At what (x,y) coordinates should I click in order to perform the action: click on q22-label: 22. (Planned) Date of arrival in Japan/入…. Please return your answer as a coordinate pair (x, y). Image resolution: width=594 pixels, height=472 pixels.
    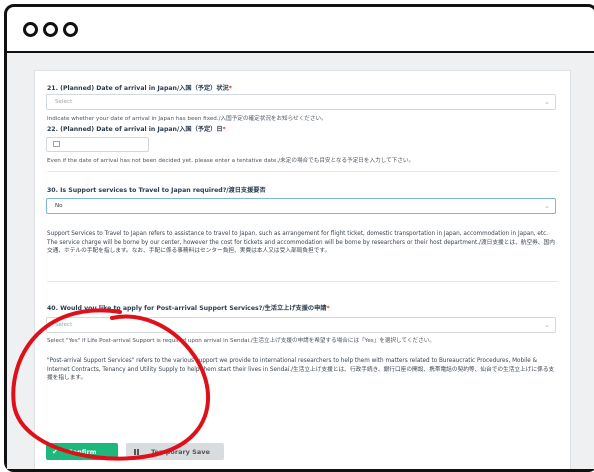
    Looking at the image, I should click on (136, 129).